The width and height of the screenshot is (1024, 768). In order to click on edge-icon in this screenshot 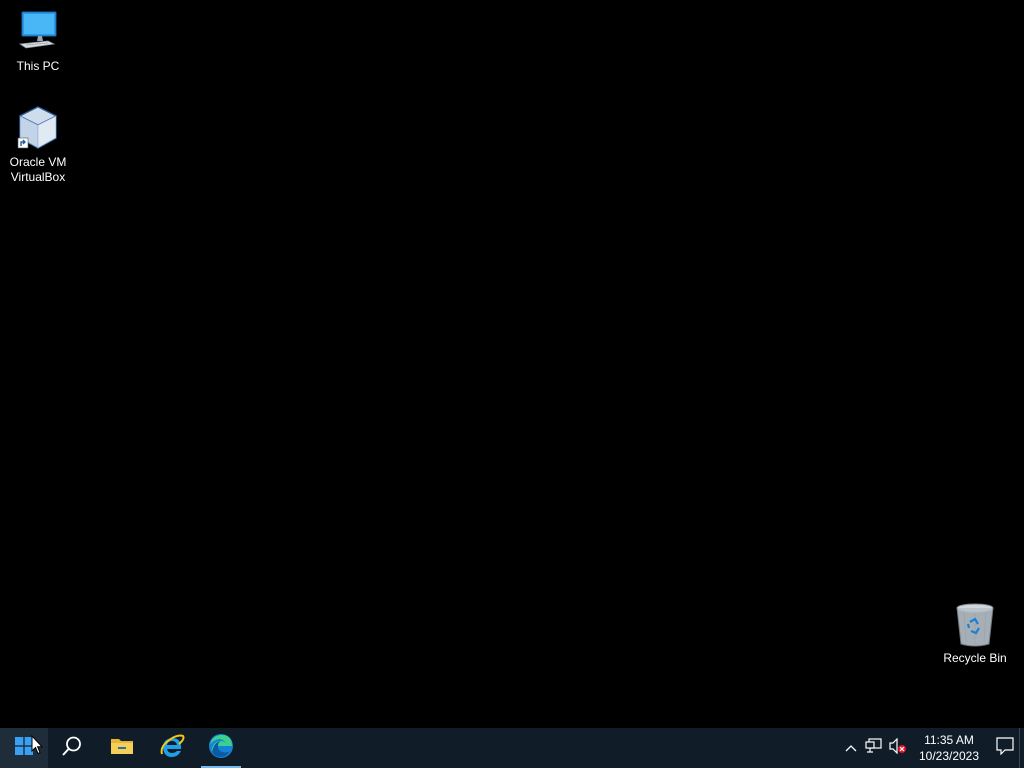, I will do `click(221, 748)`.